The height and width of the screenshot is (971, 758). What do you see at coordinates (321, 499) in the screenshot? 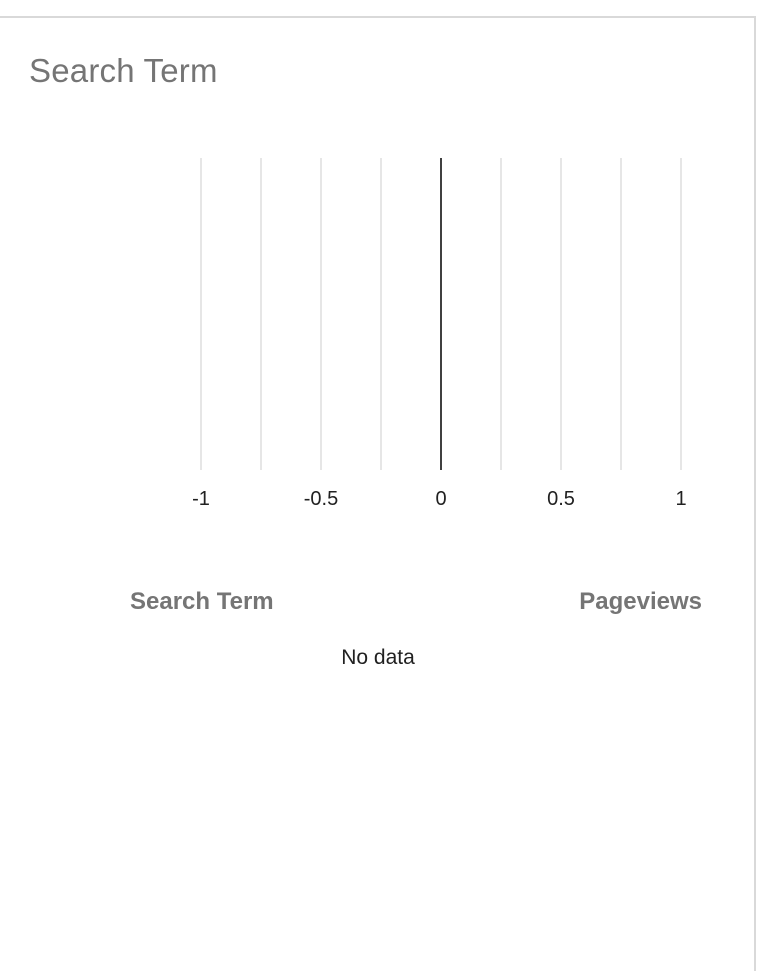
I see `x-axis-tick-label: -0.5` at bounding box center [321, 499].